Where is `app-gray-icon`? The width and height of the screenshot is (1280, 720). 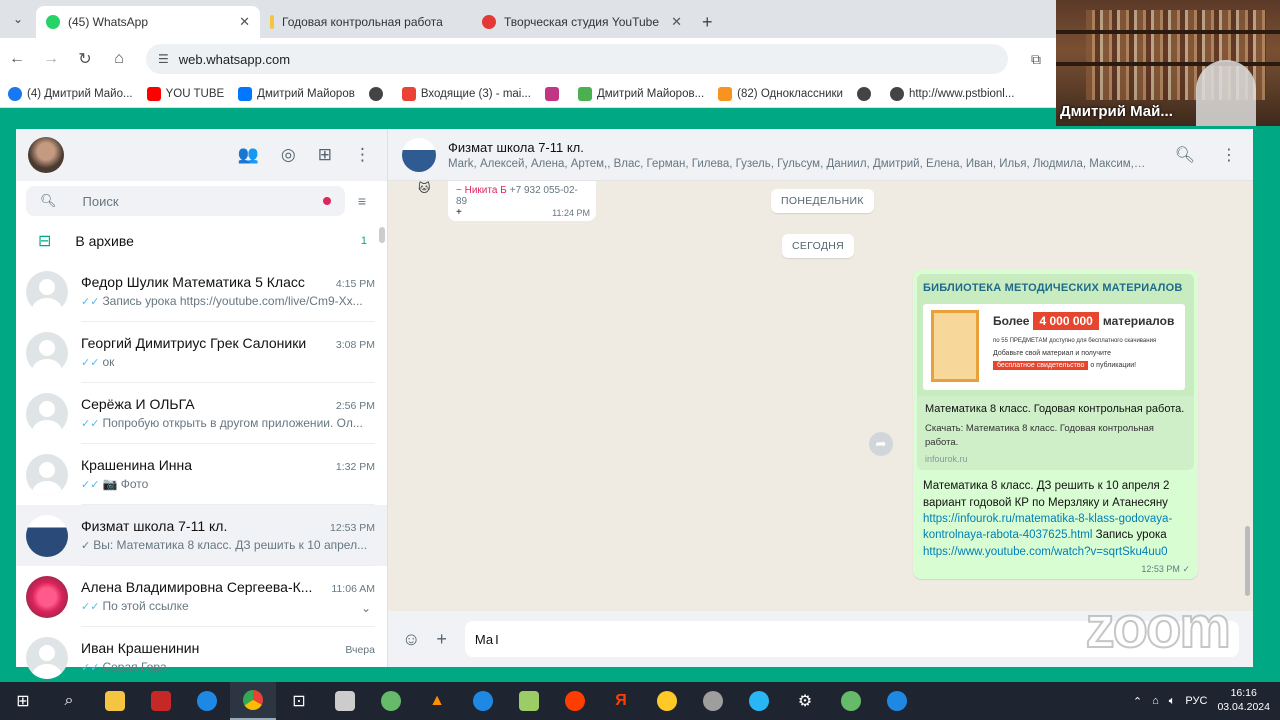
app-gray-icon is located at coordinates (713, 701).